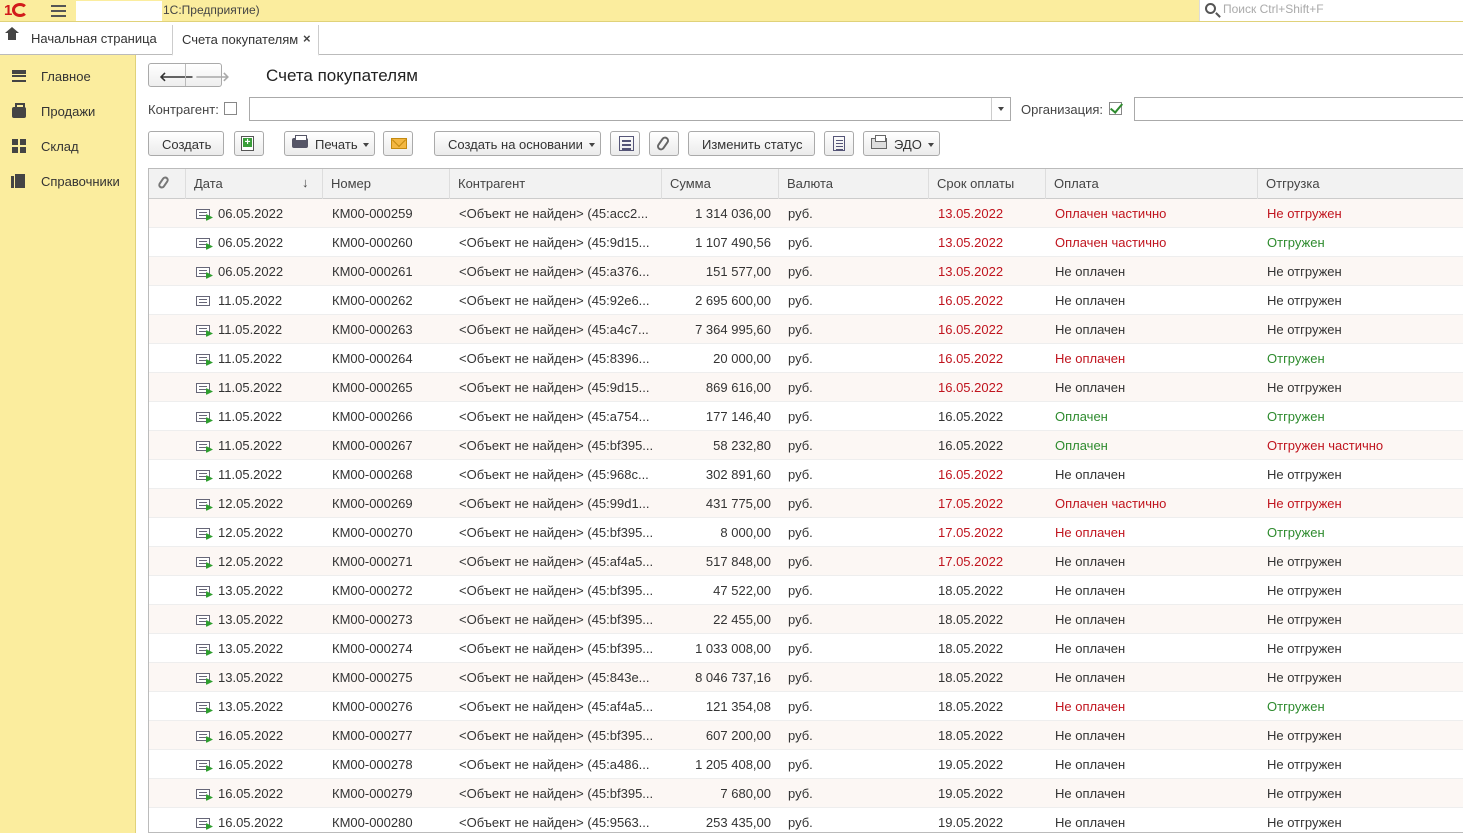 The image size is (1463, 833). I want to click on cell-date: 06.05.2022, so click(251, 213).